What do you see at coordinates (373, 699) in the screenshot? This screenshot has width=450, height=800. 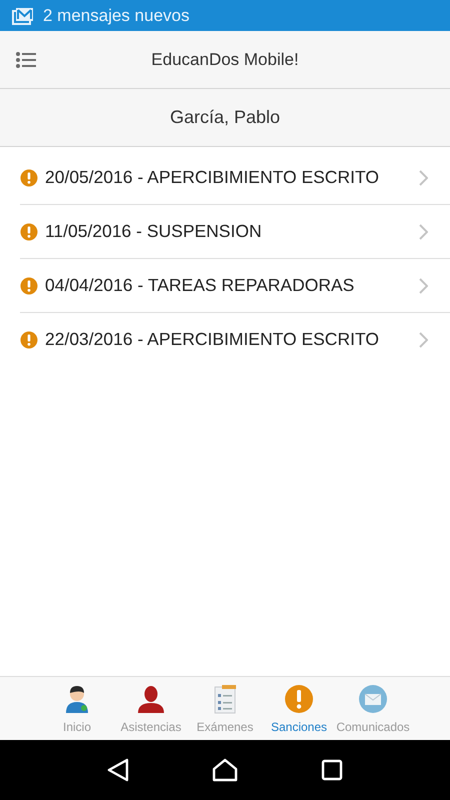 I see `envelope-icon` at bounding box center [373, 699].